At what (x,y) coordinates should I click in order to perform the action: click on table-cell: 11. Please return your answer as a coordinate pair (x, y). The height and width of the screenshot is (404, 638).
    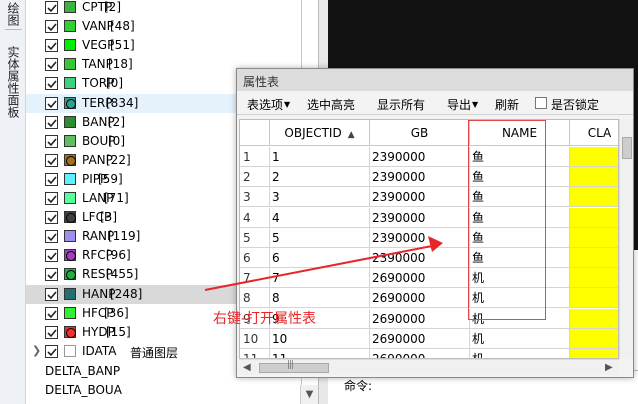
    Looking at the image, I should click on (320, 353).